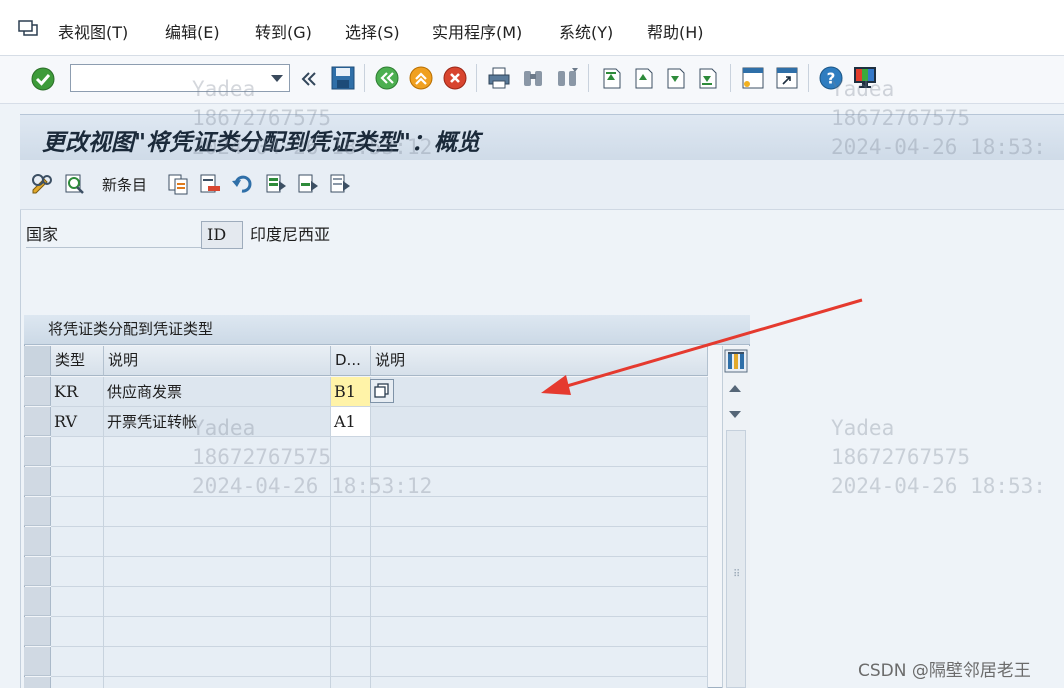 Image resolution: width=1064 pixels, height=688 pixels. I want to click on scroll-up-icon, so click(735, 388).